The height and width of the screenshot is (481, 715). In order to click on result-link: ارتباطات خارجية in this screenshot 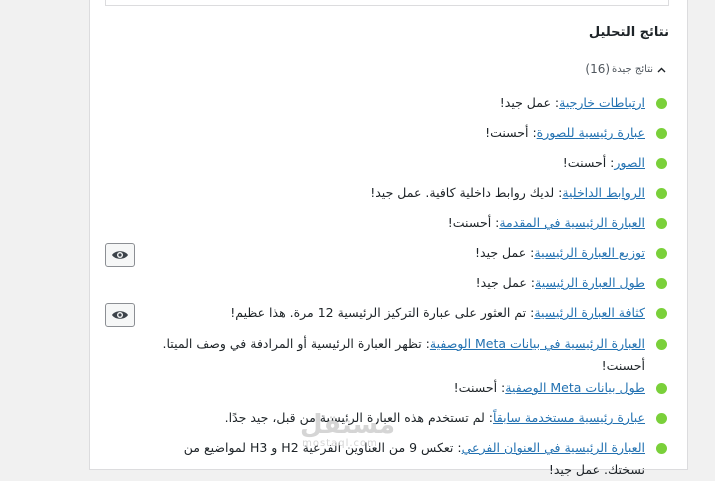, I will do `click(602, 102)`.